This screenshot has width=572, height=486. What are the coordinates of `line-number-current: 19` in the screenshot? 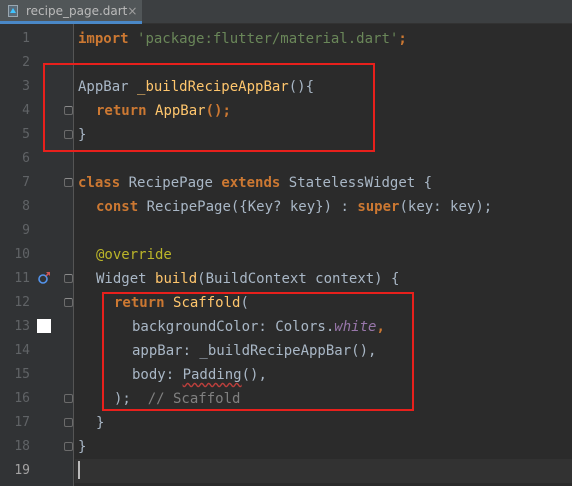 It's located at (22, 470).